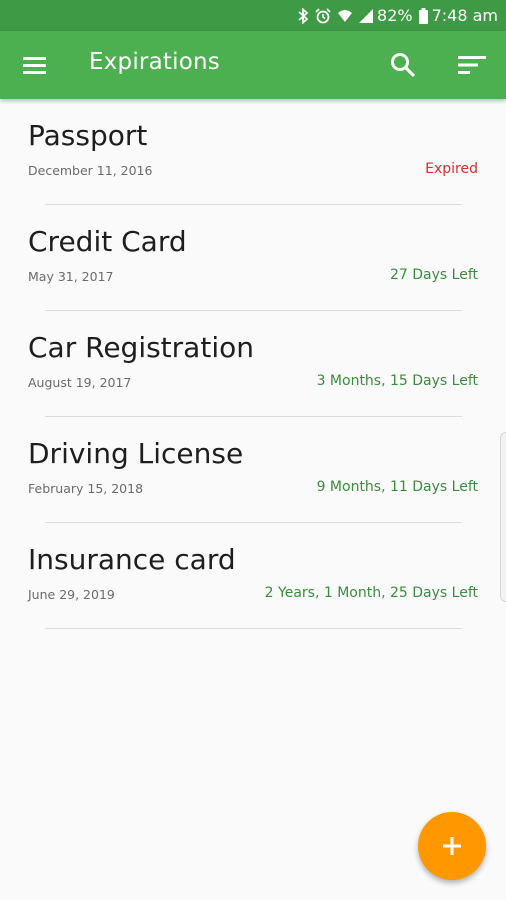 The width and height of the screenshot is (506, 900). Describe the element at coordinates (253, 258) in the screenshot. I see `list-item: Credit Card May 31, 2017 27 Days Left` at that location.